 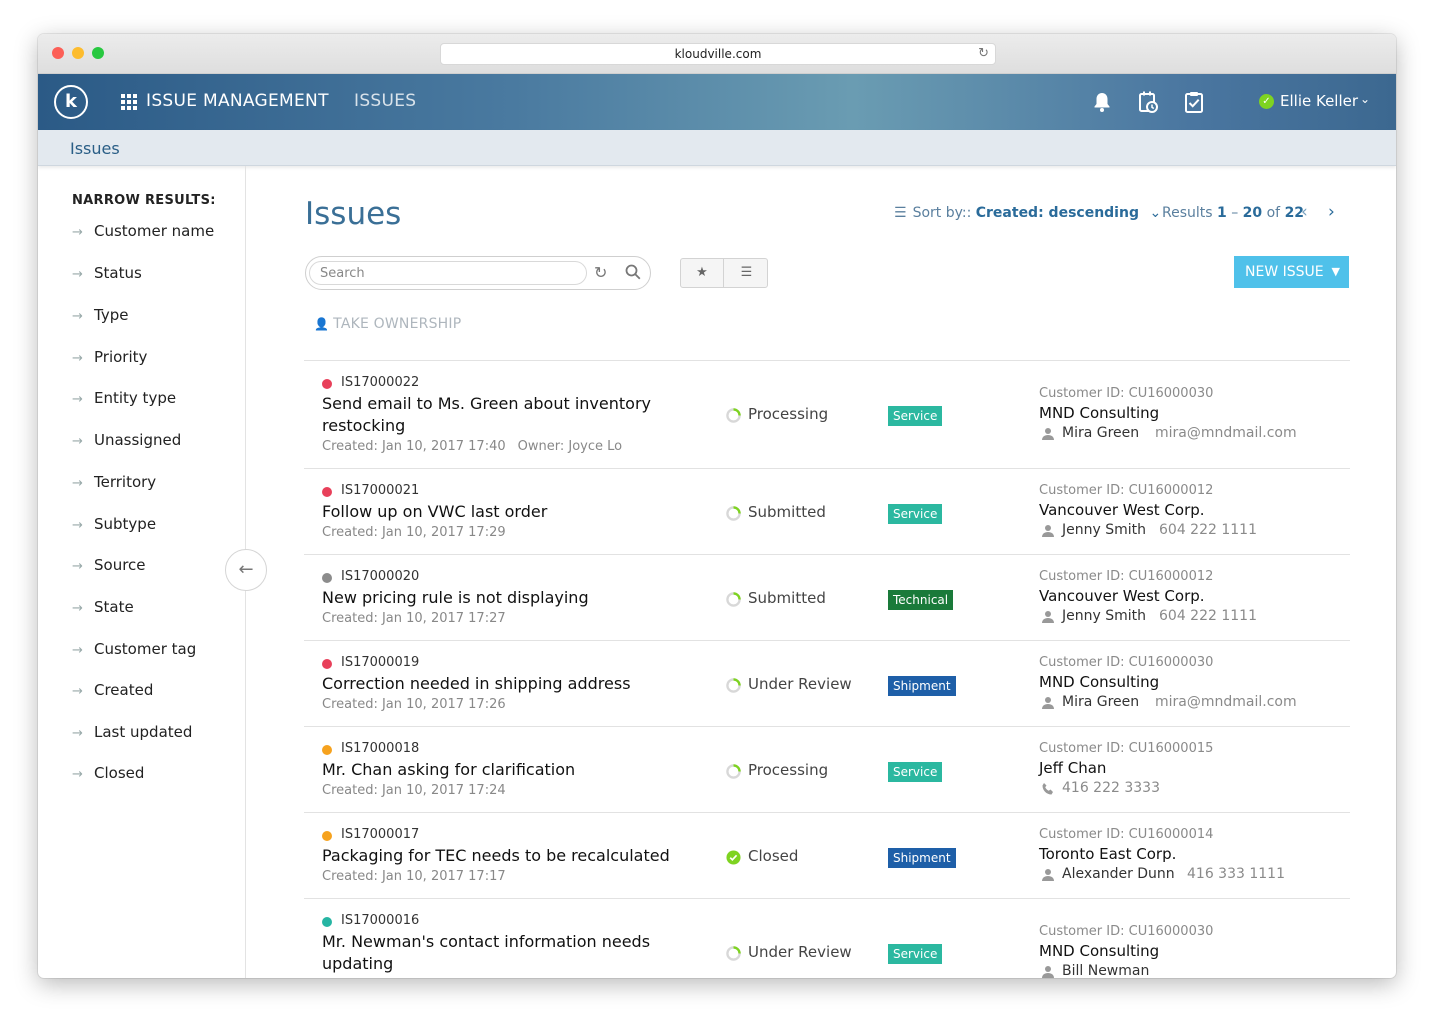 I want to click on search-icon, so click(x=633, y=272).